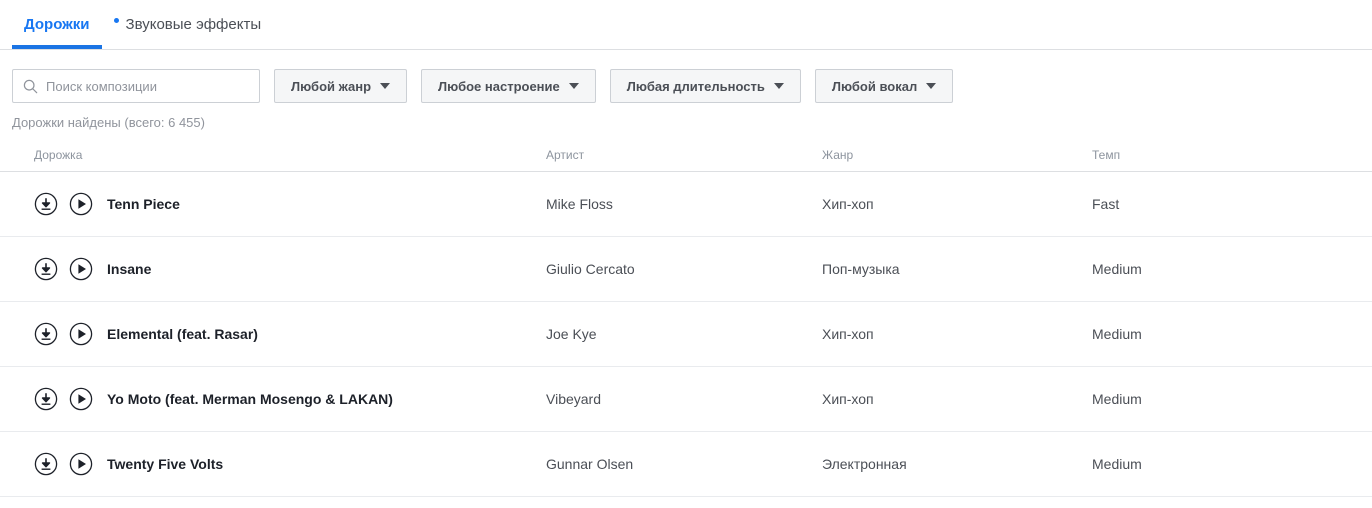 The image size is (1372, 508). What do you see at coordinates (193, 24) in the screenshot?
I see `tab-sound-effects-label: Звуковые эффекты` at bounding box center [193, 24].